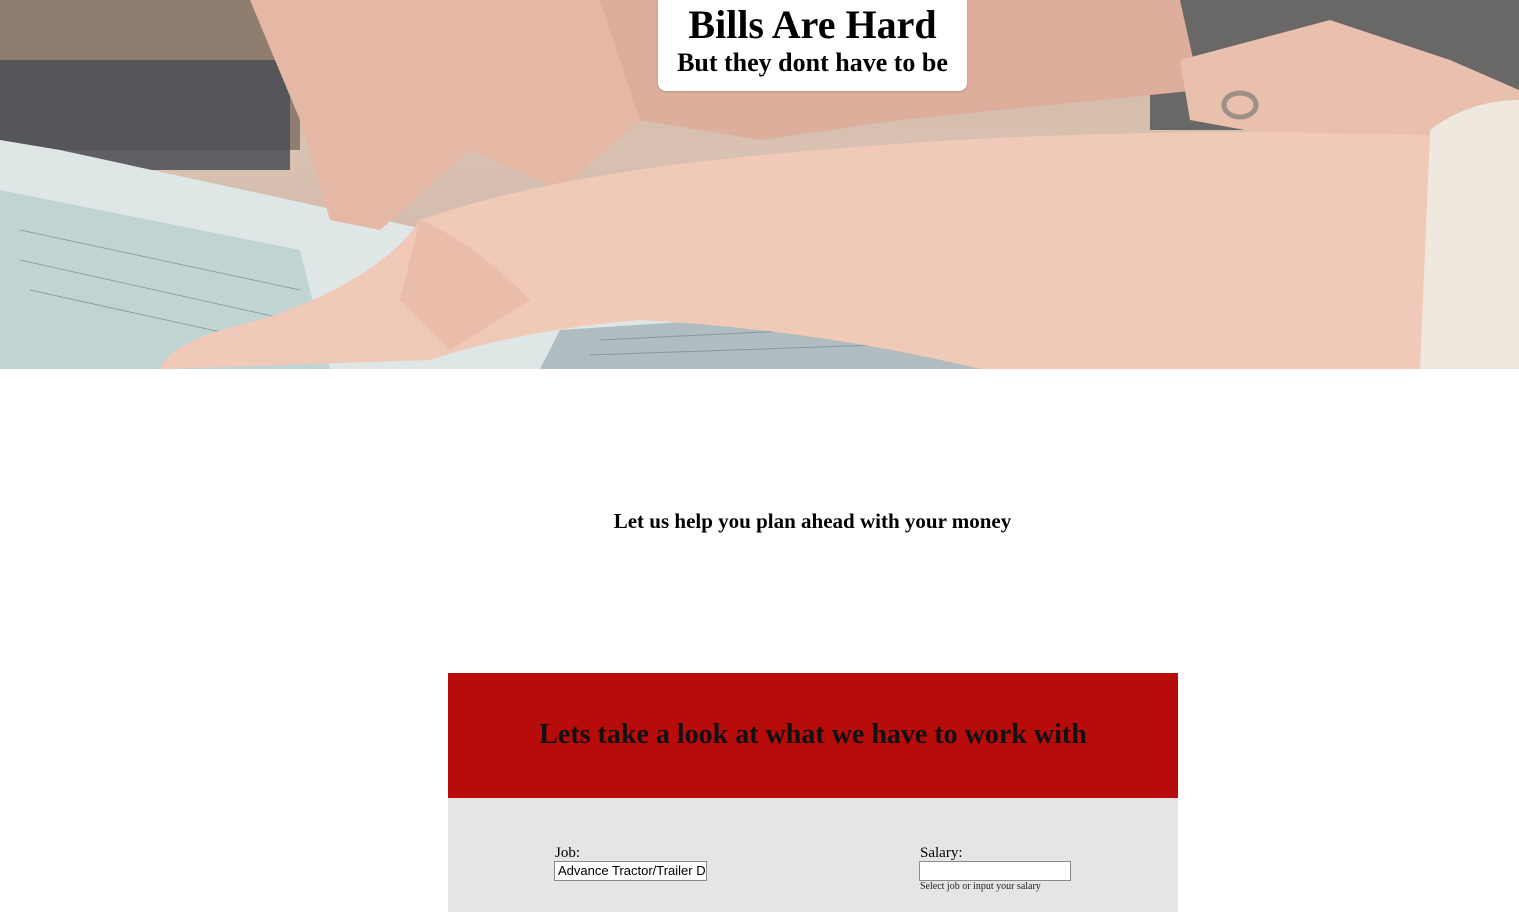  Describe the element at coordinates (995, 871) in the screenshot. I see `salary-input` at that location.